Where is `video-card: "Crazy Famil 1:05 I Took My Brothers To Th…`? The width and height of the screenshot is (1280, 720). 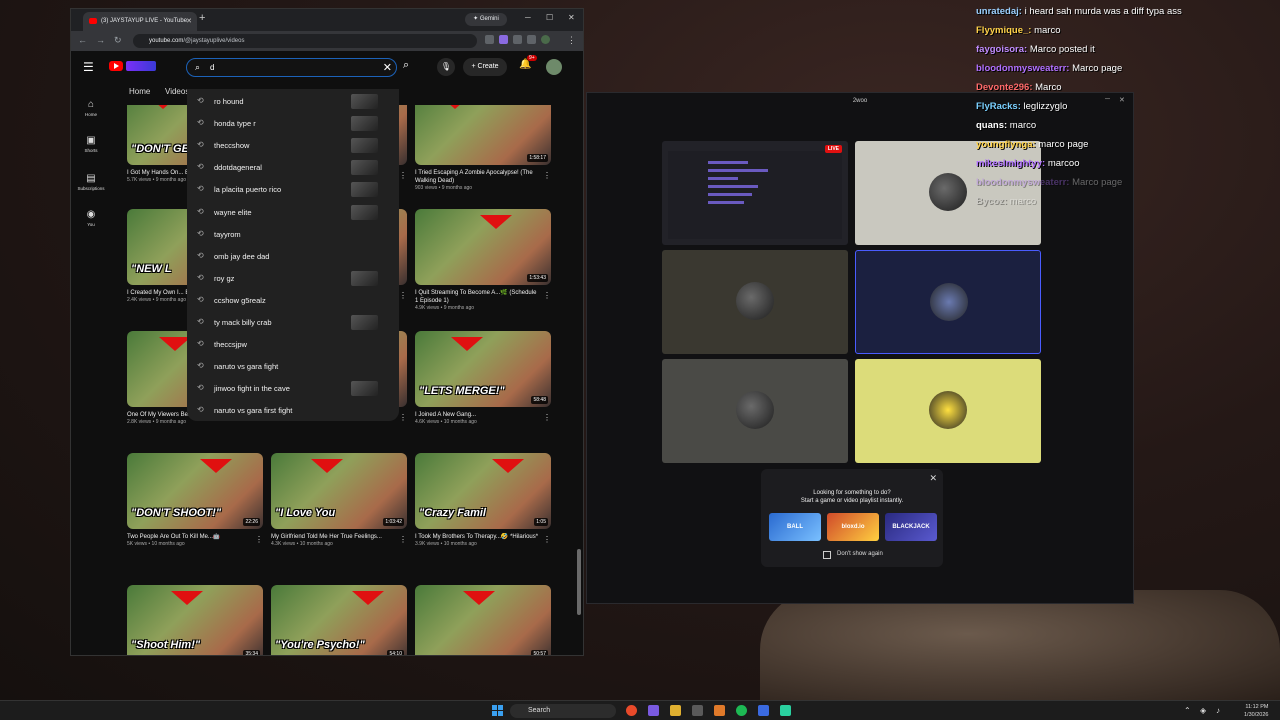 video-card: "Crazy Famil 1:05 I Took My Brothers To Th… is located at coordinates (483, 500).